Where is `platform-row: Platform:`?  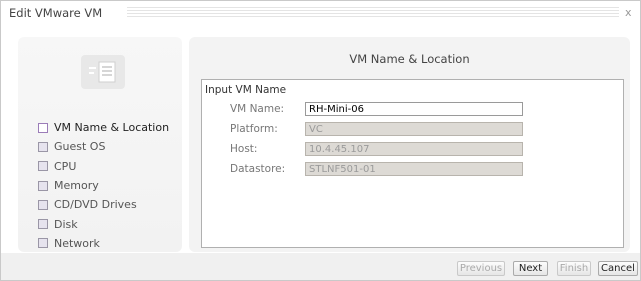 platform-row: Platform: is located at coordinates (412, 130).